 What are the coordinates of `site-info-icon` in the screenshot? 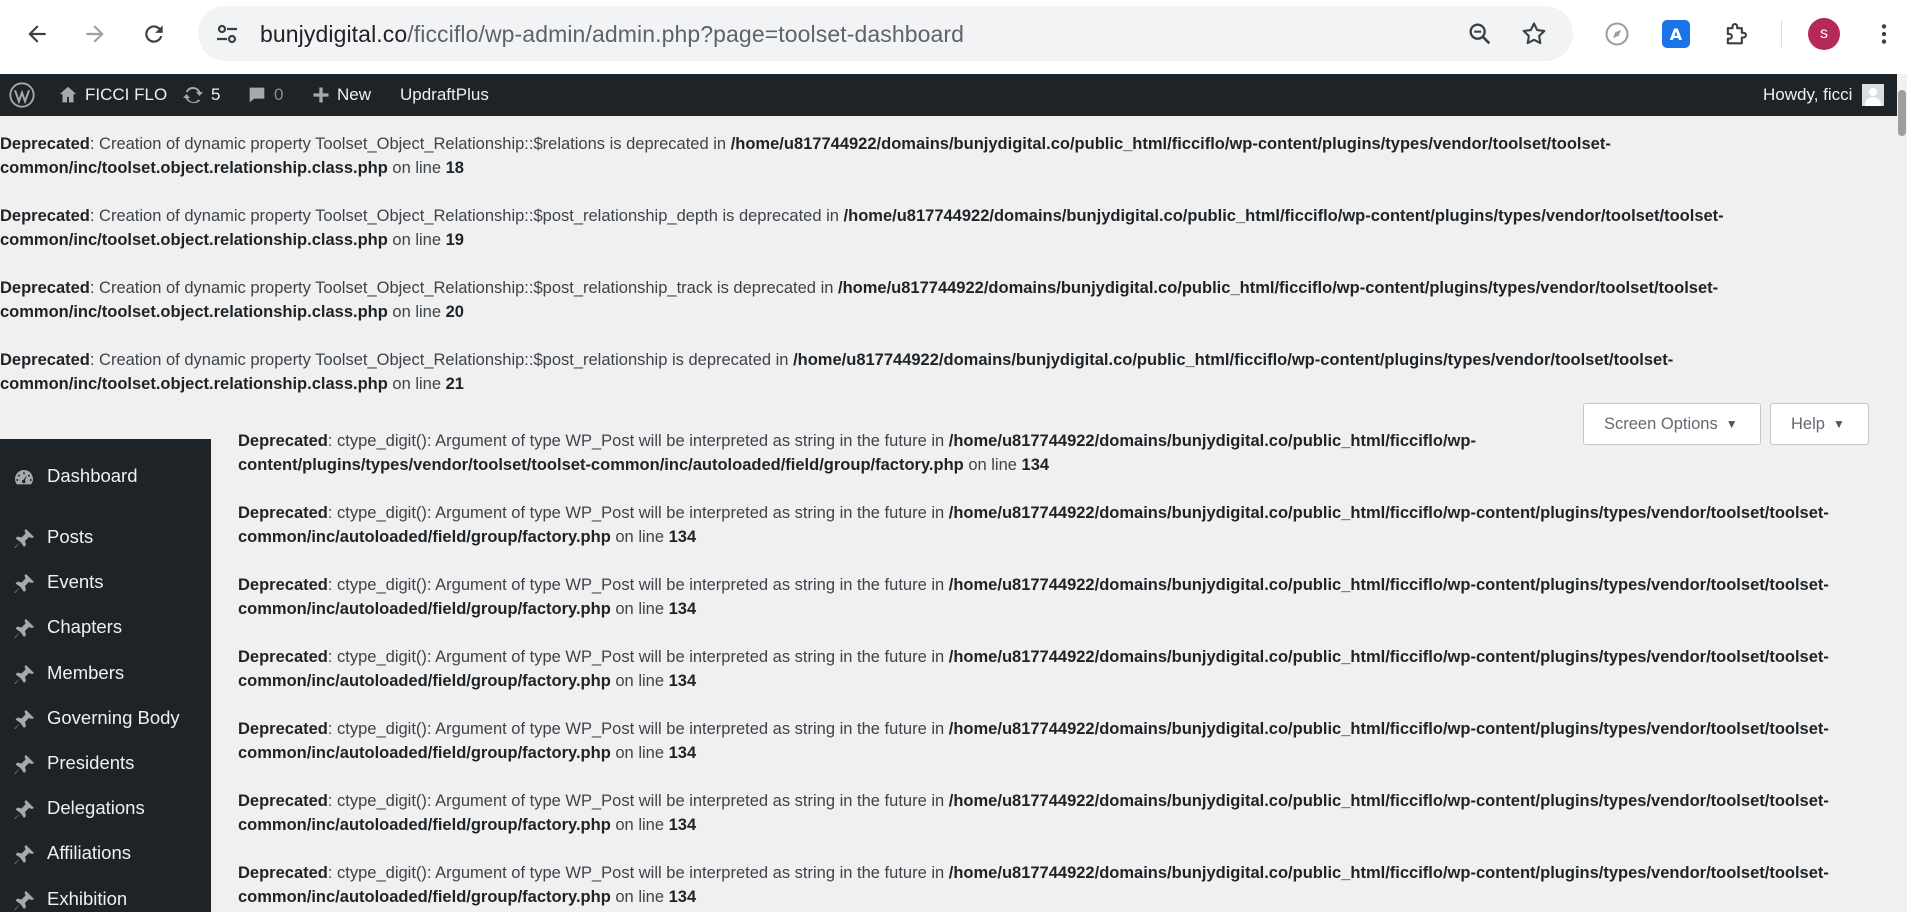 It's located at (227, 34).